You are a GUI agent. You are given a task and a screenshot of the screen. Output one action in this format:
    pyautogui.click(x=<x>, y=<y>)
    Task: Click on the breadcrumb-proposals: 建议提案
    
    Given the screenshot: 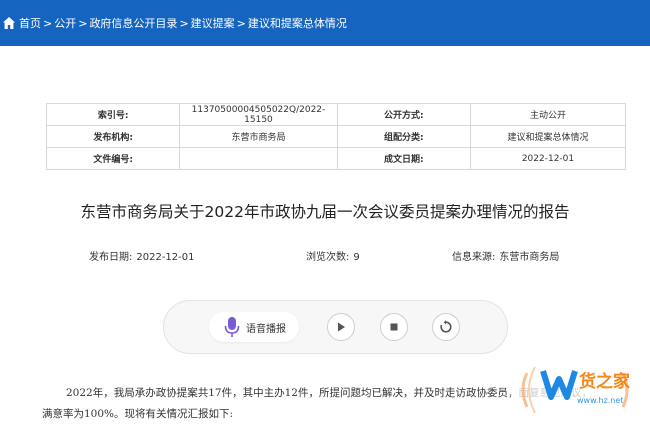 What is the action you would take?
    pyautogui.click(x=213, y=23)
    